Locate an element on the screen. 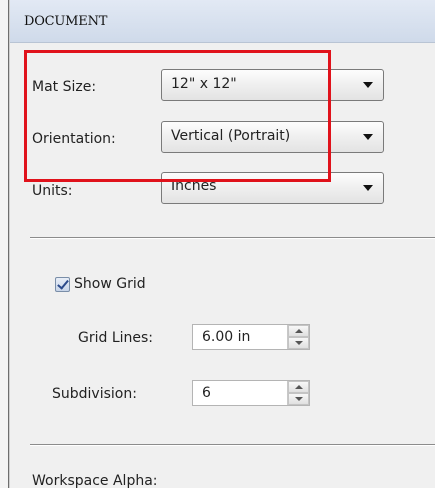 This screenshot has width=435, height=489. grid-lines-increment is located at coordinates (298, 331).